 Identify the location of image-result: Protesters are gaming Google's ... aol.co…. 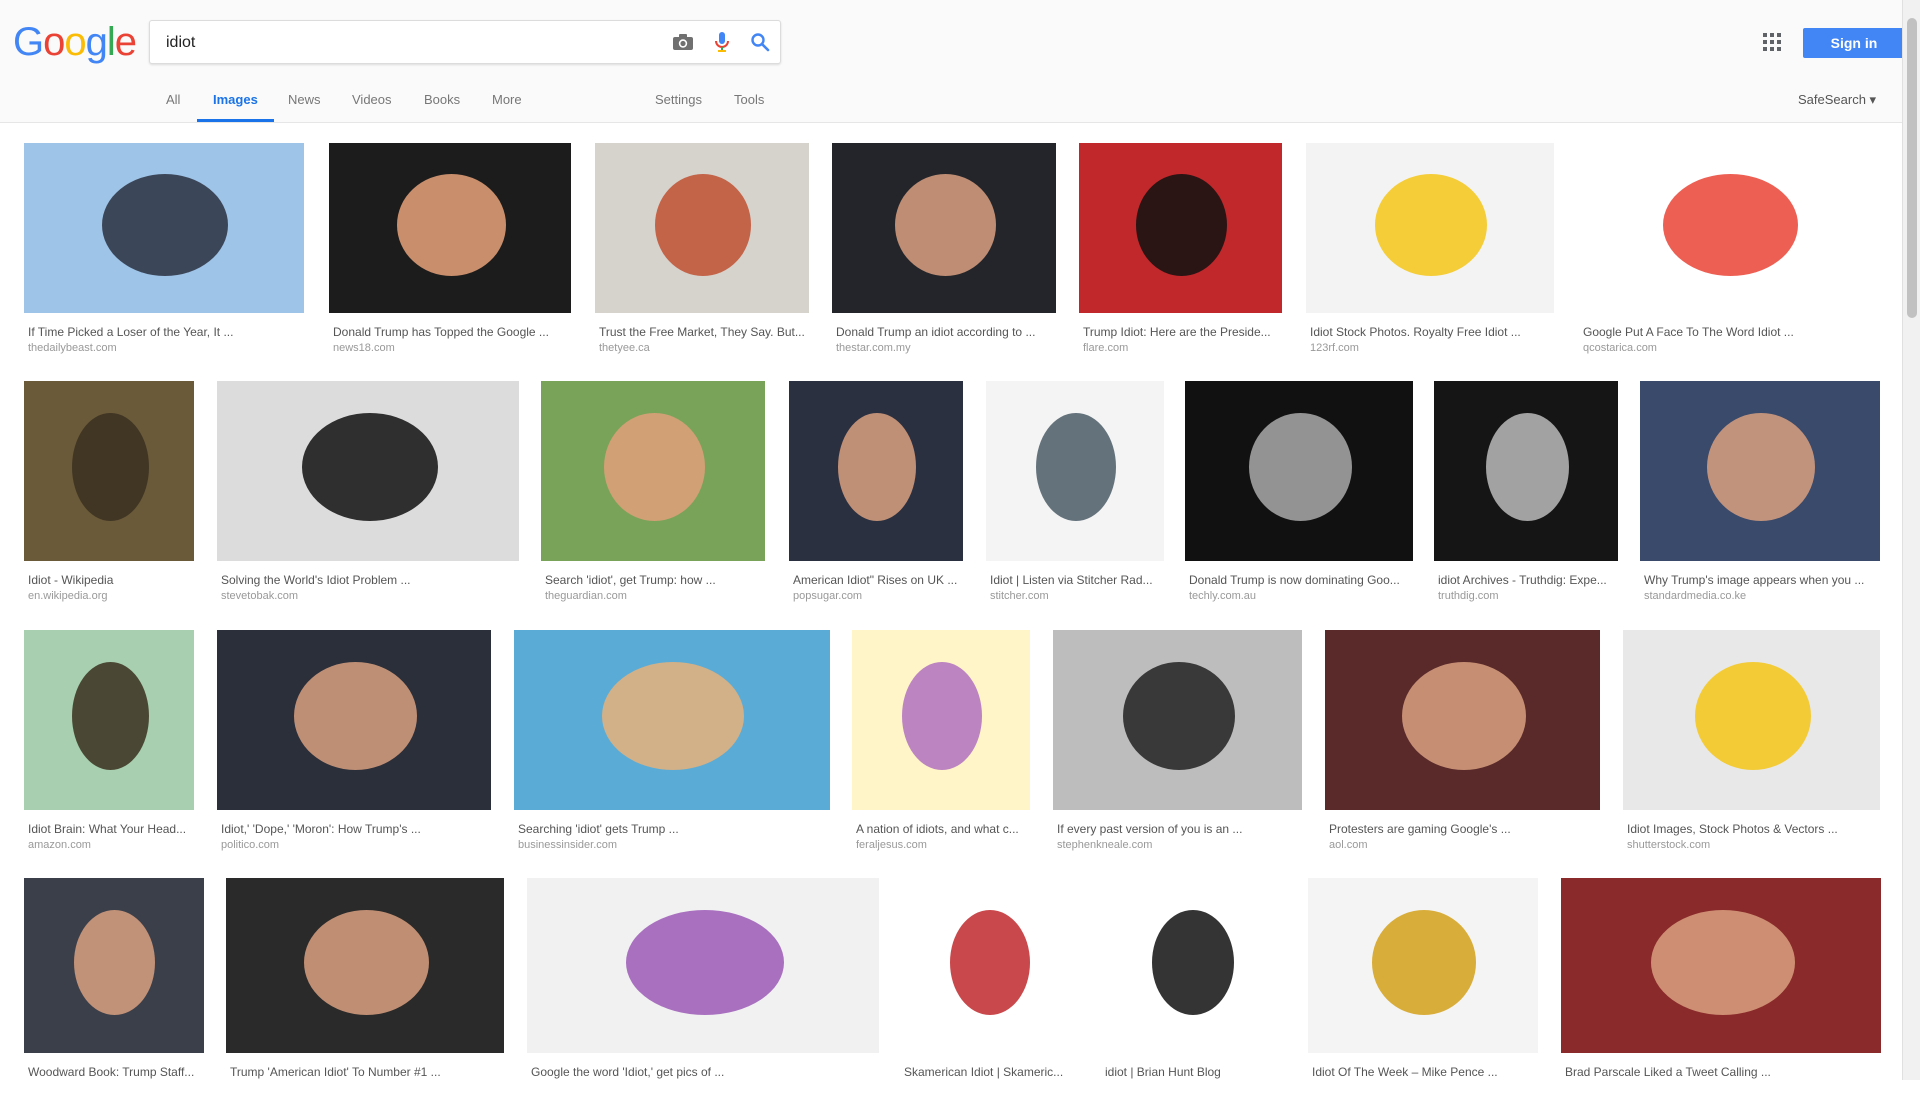
(1462, 741).